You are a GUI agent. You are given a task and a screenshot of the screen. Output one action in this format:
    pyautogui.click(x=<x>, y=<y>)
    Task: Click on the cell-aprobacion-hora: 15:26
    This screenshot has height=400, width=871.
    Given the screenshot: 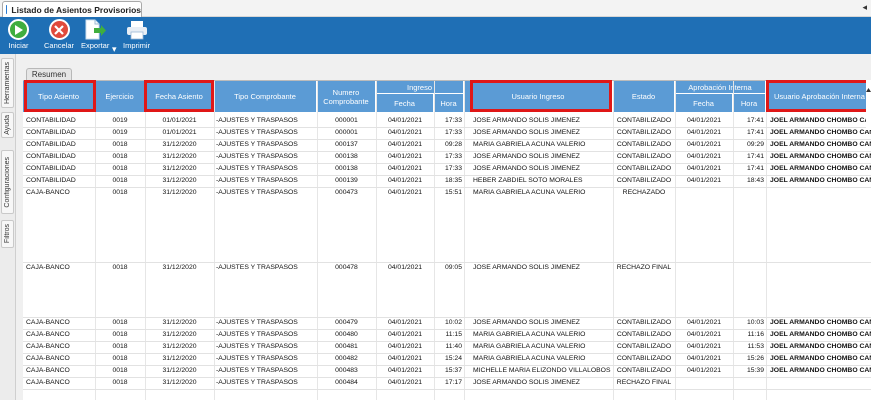 What is the action you would take?
    pyautogui.click(x=755, y=358)
    